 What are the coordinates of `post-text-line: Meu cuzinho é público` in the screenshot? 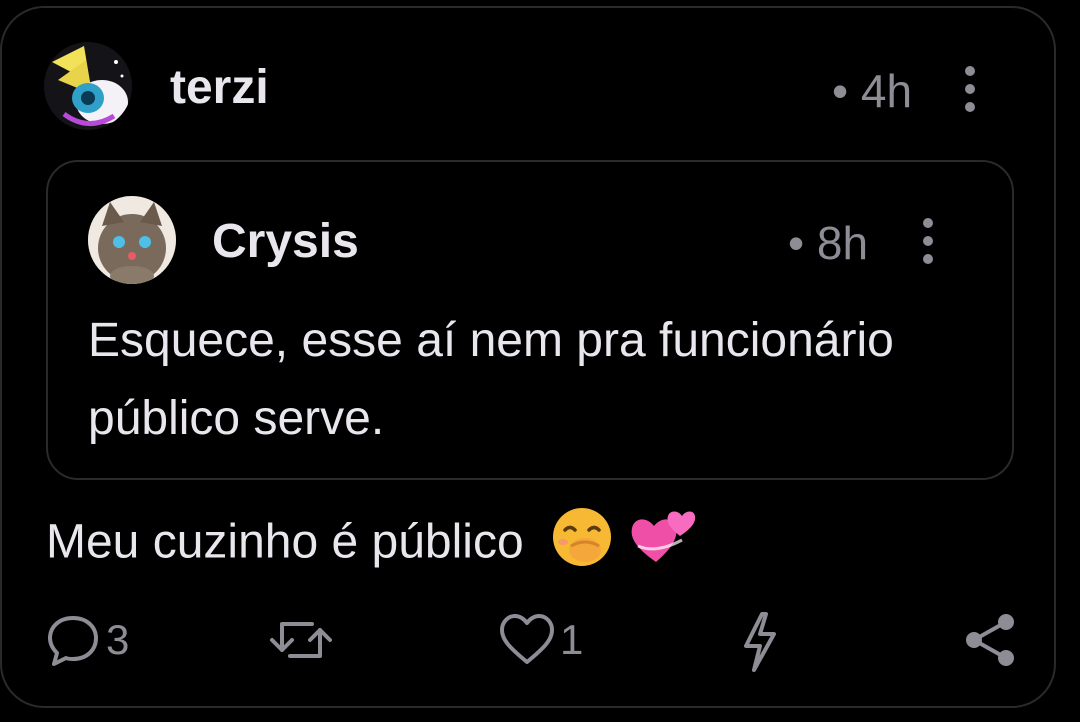 It's located at (372, 545).